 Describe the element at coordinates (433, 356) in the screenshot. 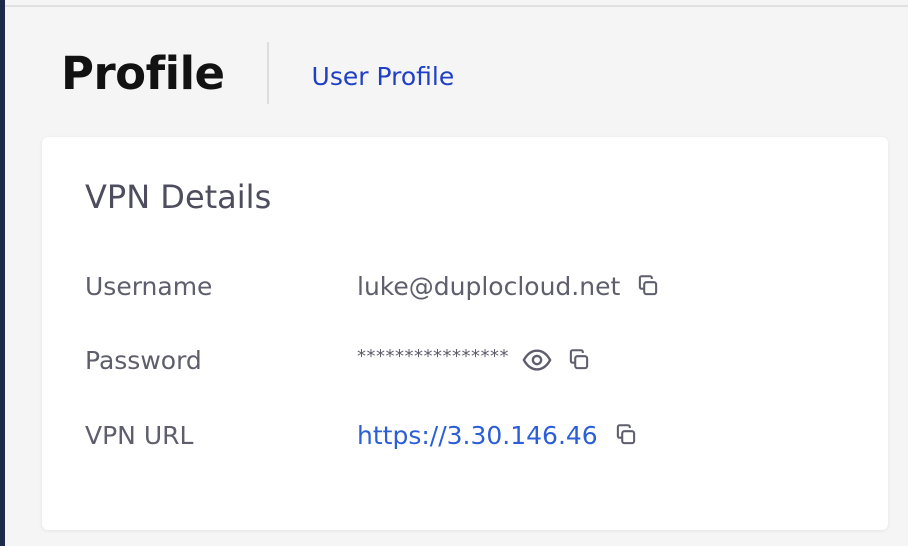

I see `password-value: ****************` at that location.